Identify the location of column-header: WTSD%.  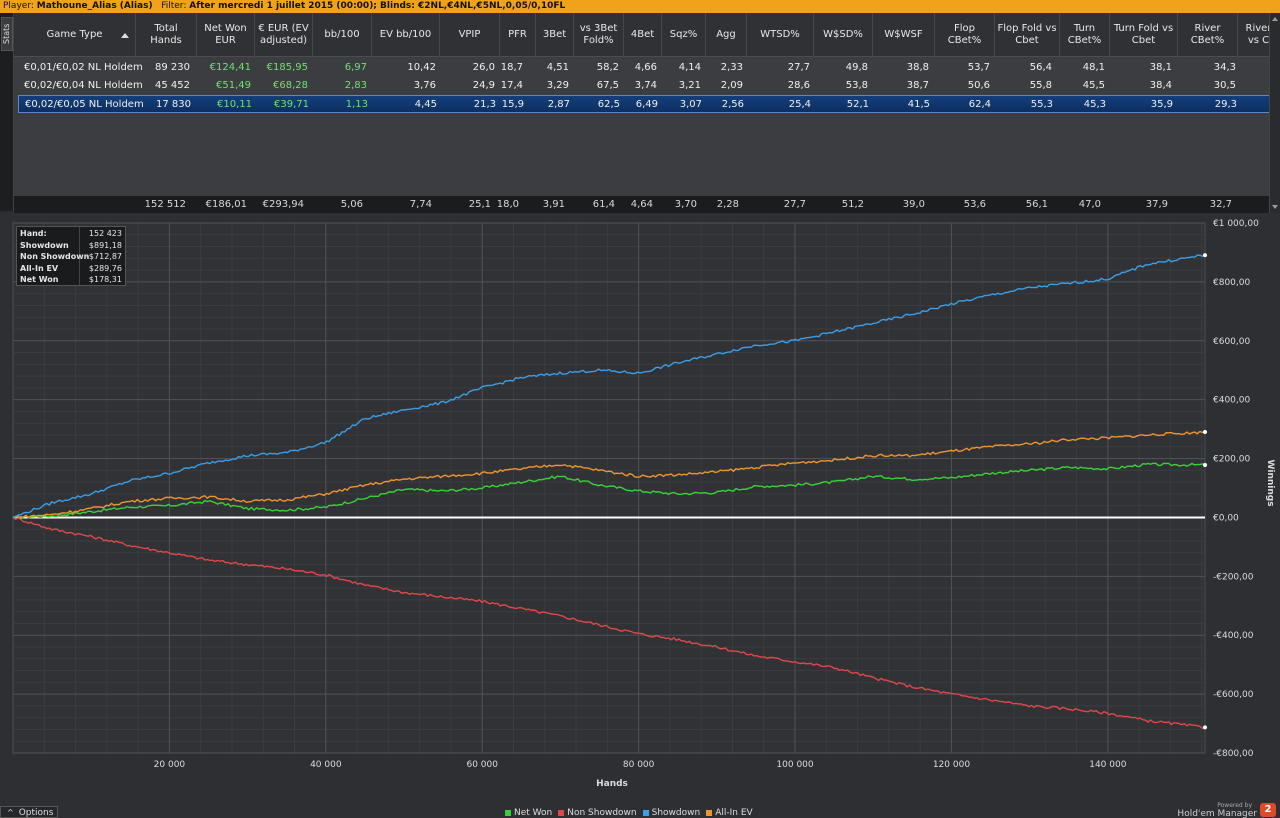
(780, 35).